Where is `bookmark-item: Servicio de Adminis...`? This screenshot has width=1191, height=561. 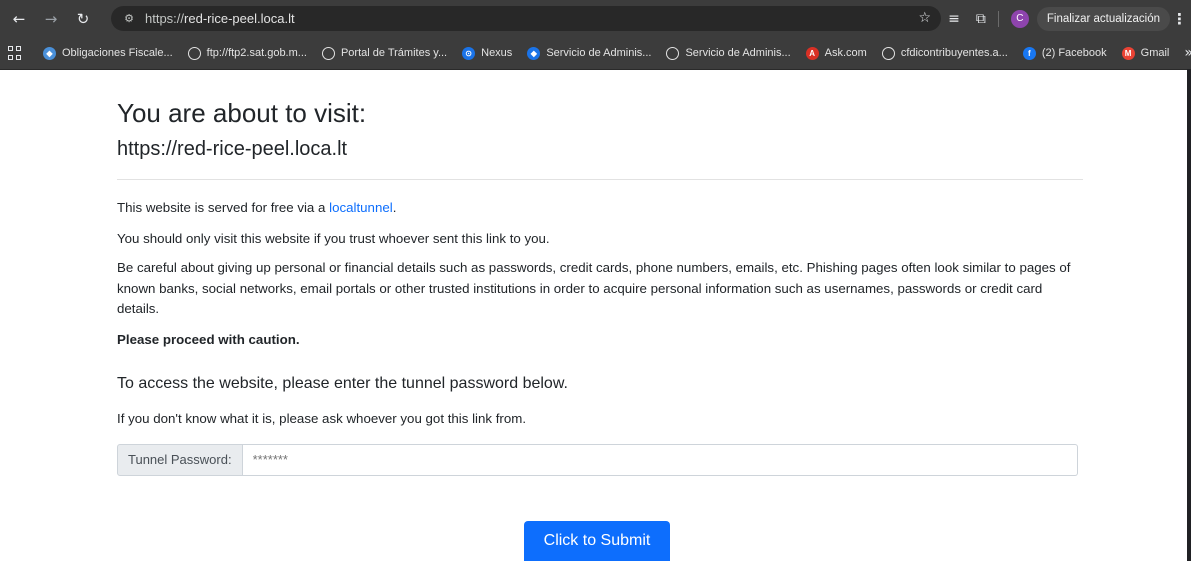
bookmark-item: Servicio de Adminis... is located at coordinates (728, 53).